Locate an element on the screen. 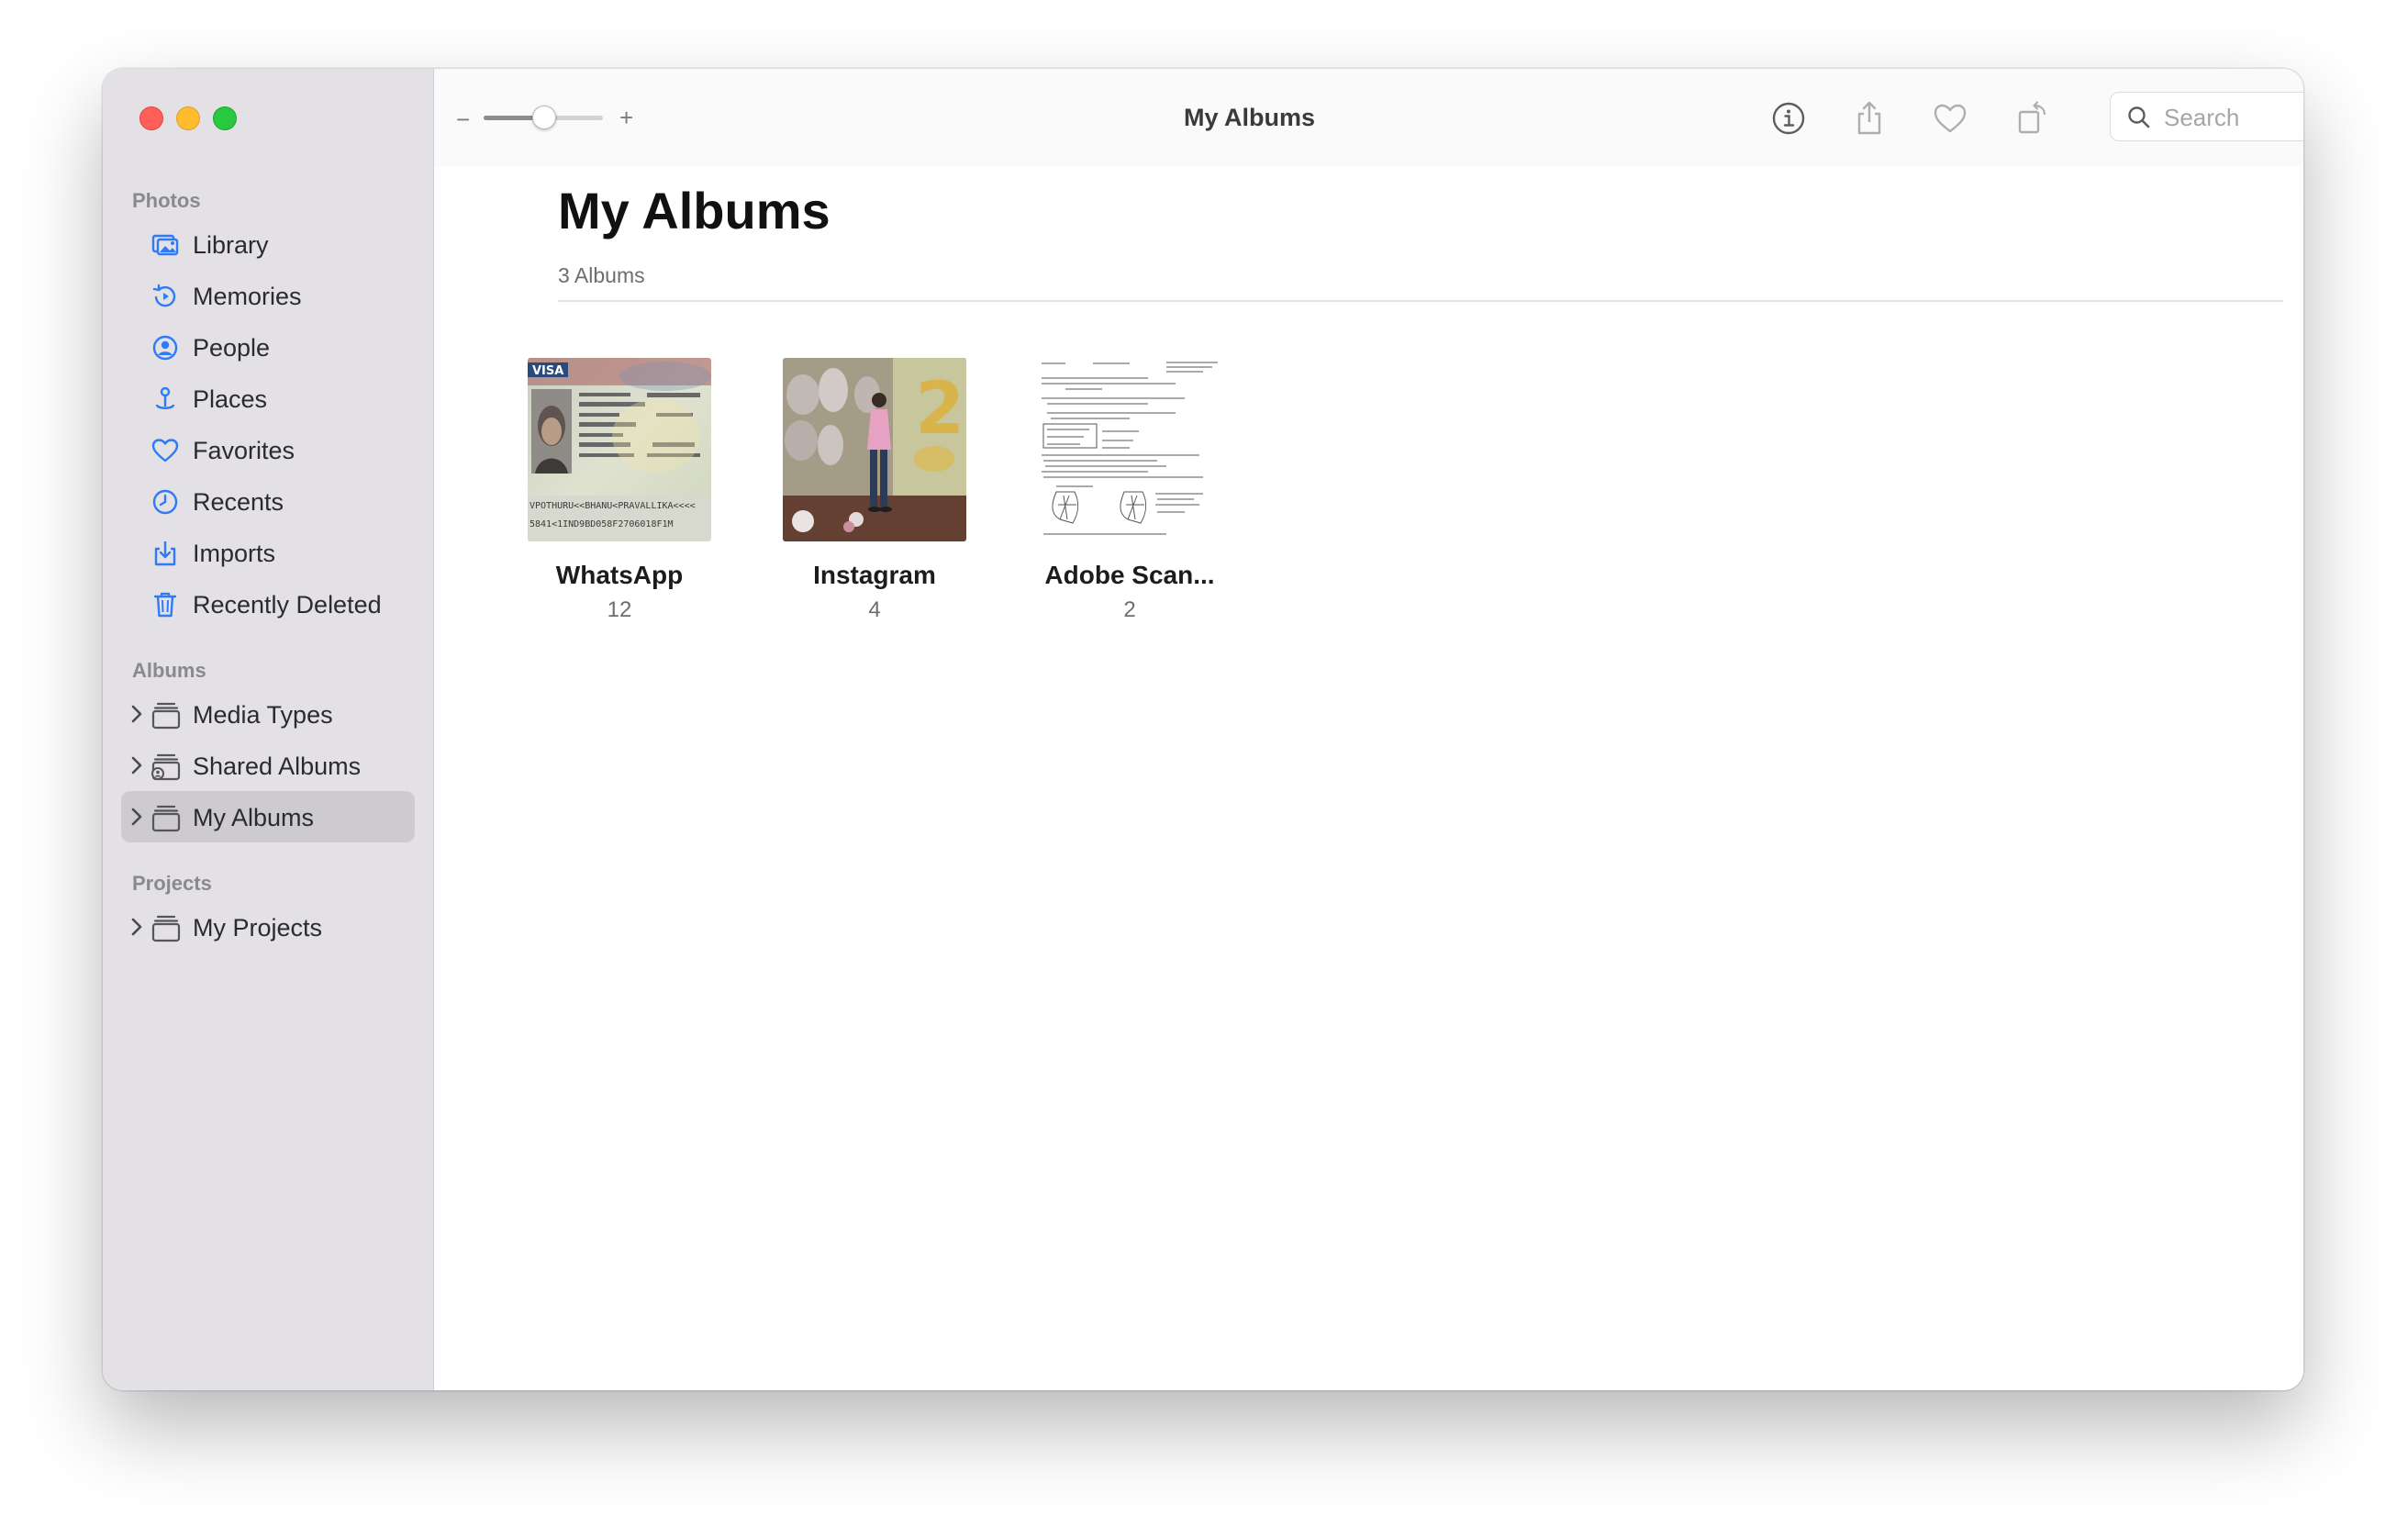 This screenshot has width=2408, height=1527. album-tile-instagram: 24 Instagram 4 is located at coordinates (895, 490).